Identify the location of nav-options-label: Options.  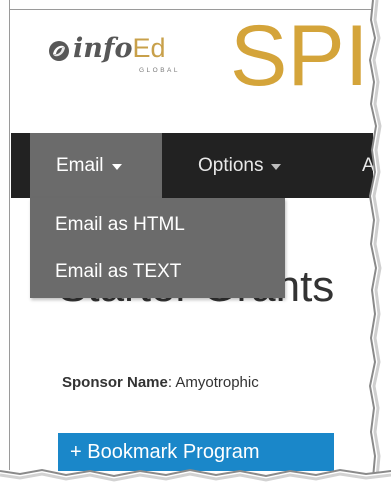
(231, 165).